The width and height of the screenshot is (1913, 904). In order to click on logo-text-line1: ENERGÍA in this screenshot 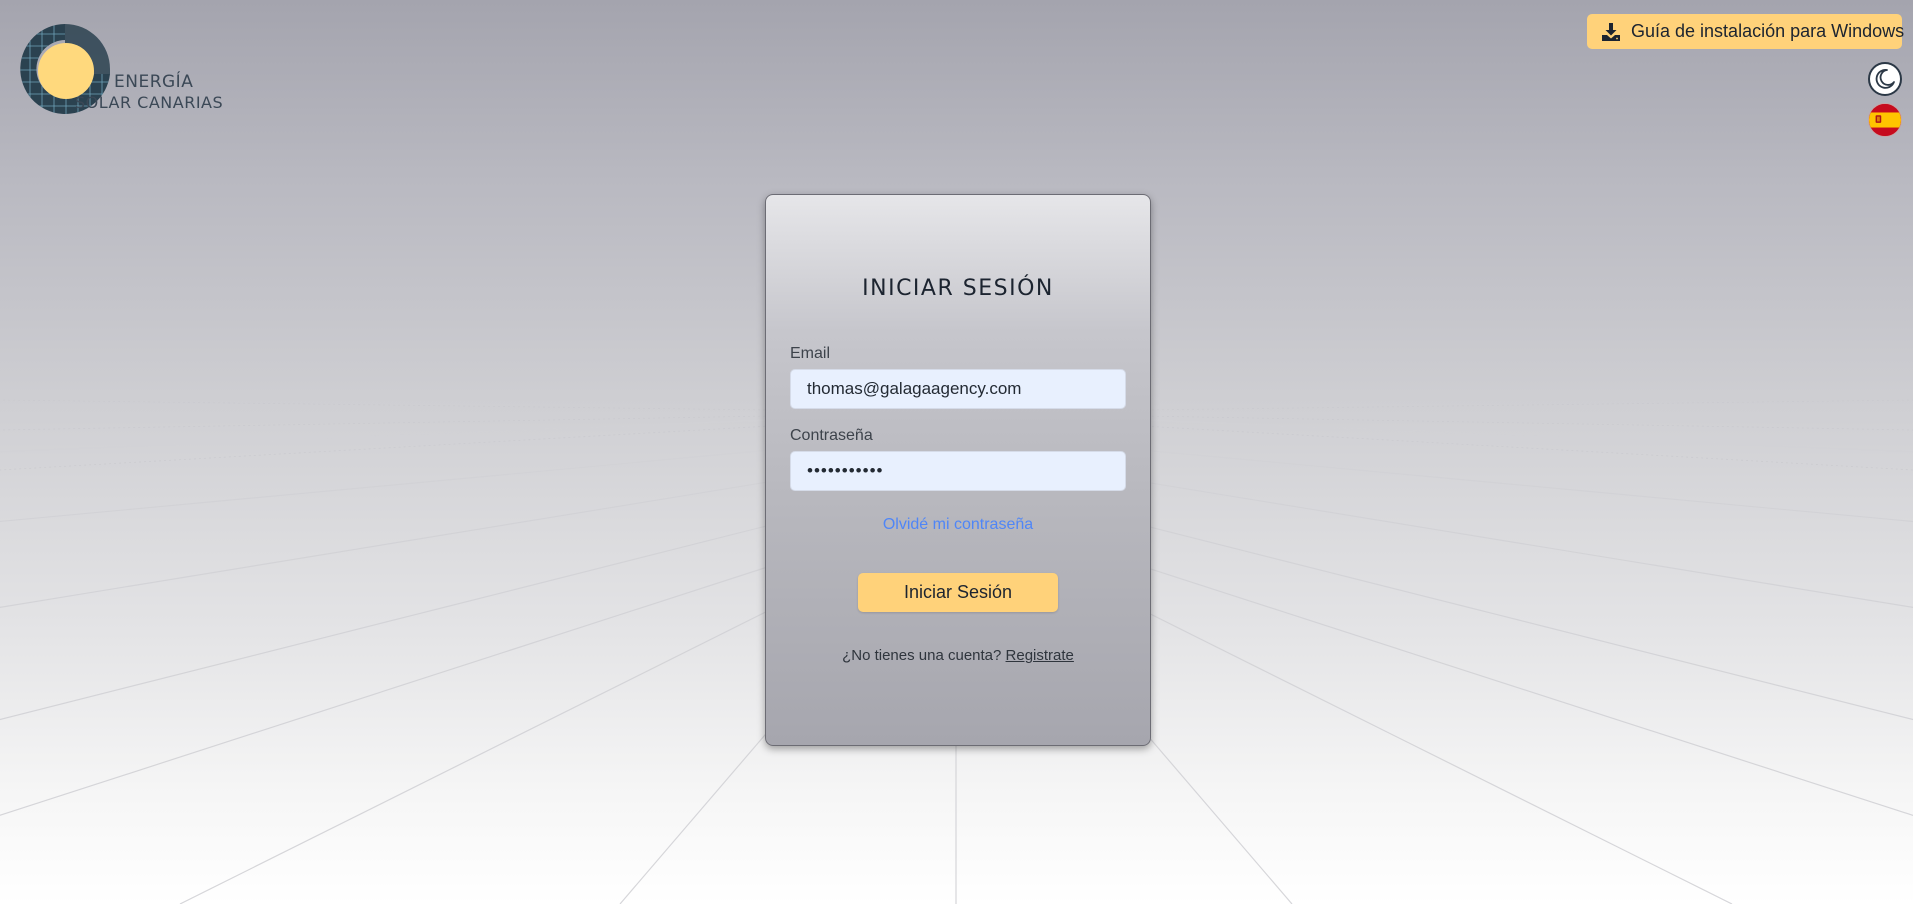, I will do `click(154, 82)`.